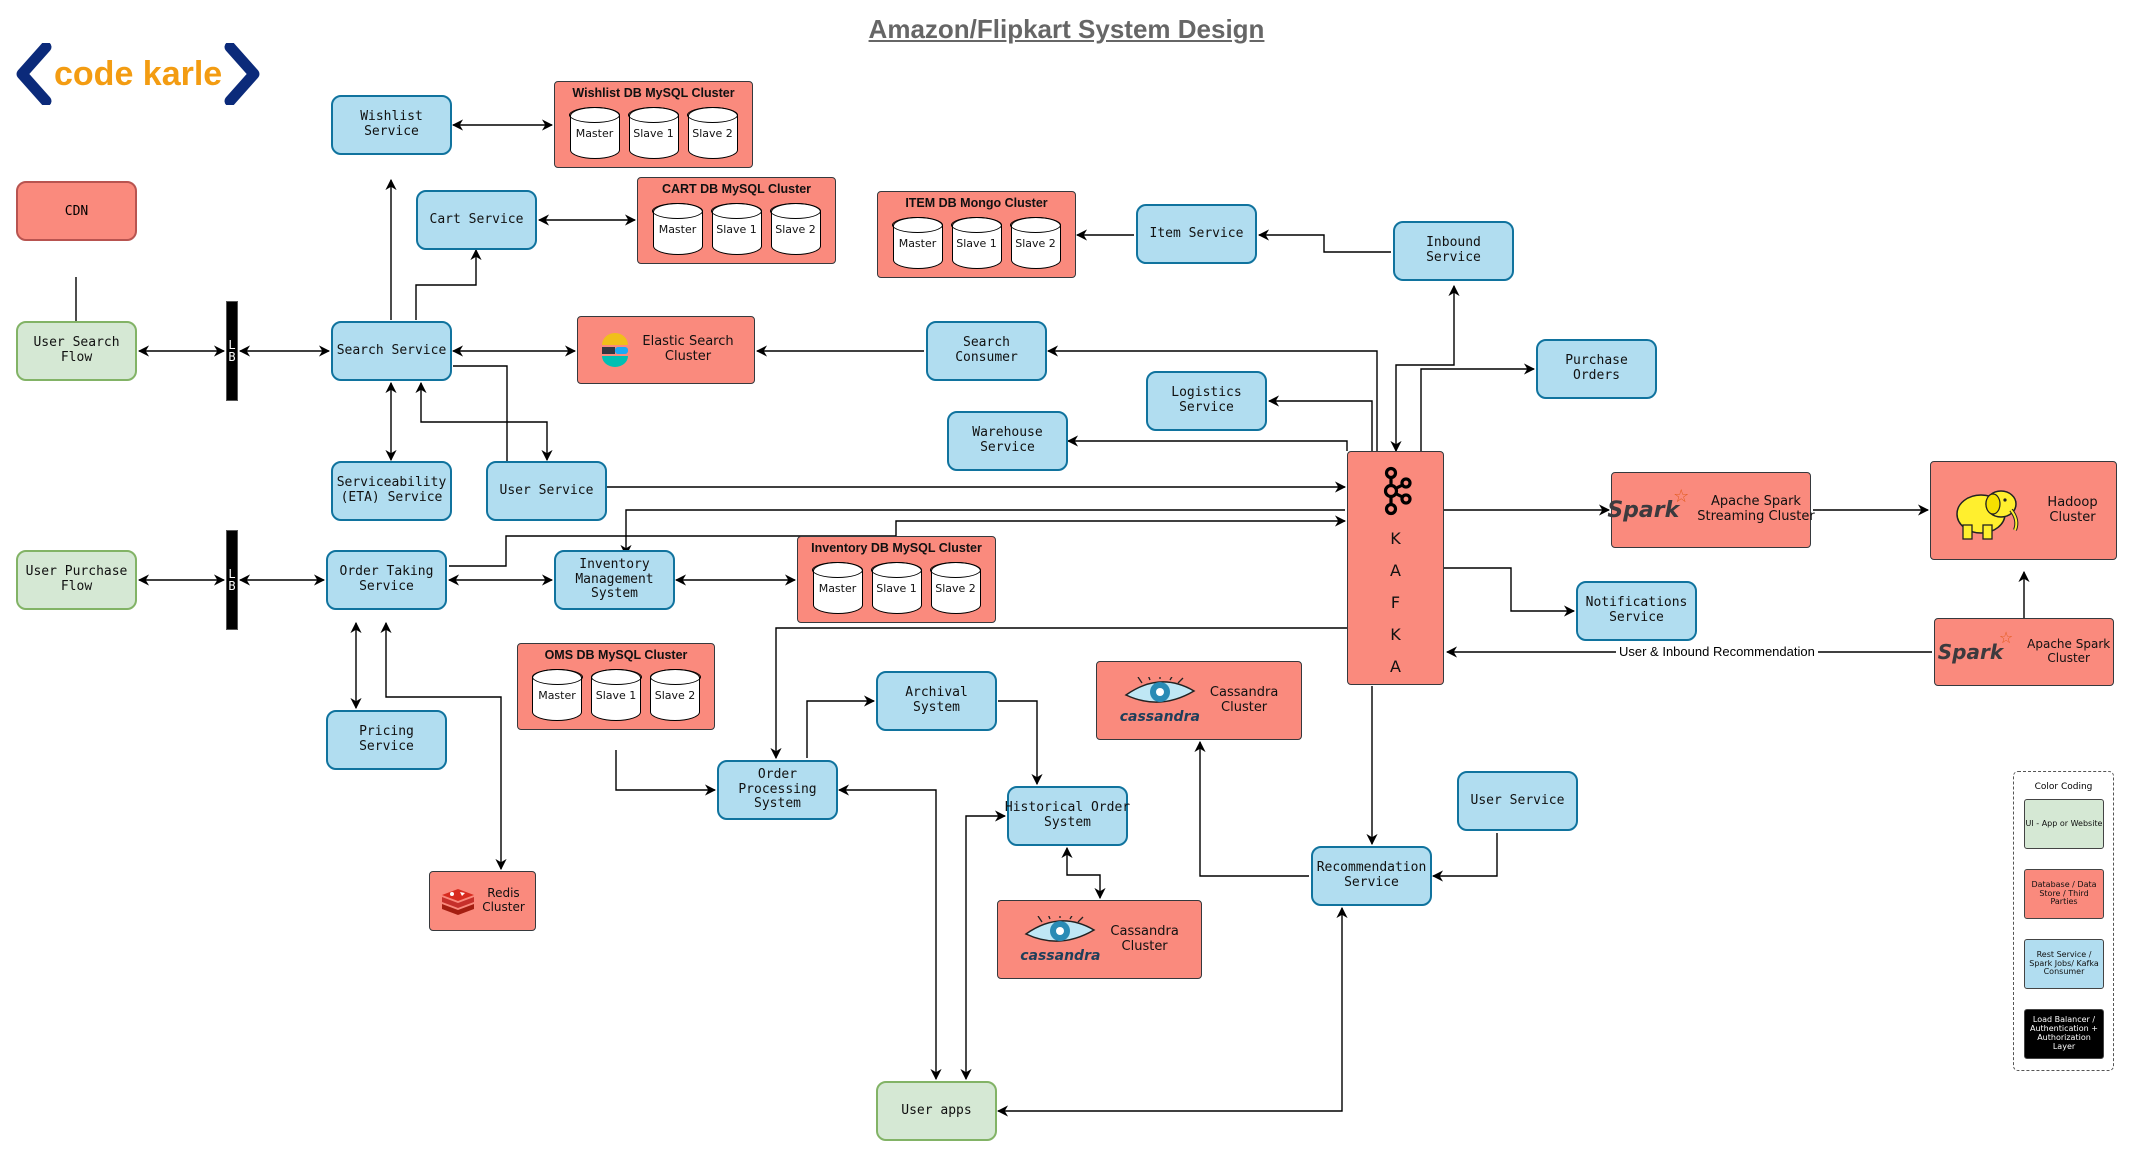 The width and height of the screenshot is (2133, 1157). I want to click on edge-kafka-logistics, so click(1320, 423).